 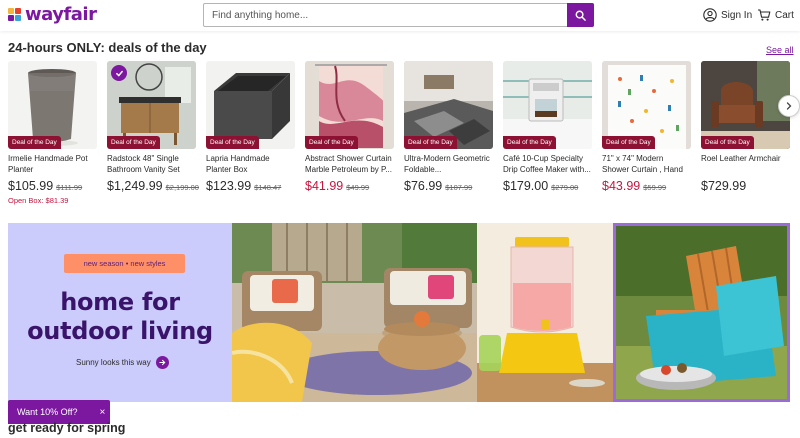 What do you see at coordinates (268, 187) in the screenshot?
I see `product-was-price: $148.47` at bounding box center [268, 187].